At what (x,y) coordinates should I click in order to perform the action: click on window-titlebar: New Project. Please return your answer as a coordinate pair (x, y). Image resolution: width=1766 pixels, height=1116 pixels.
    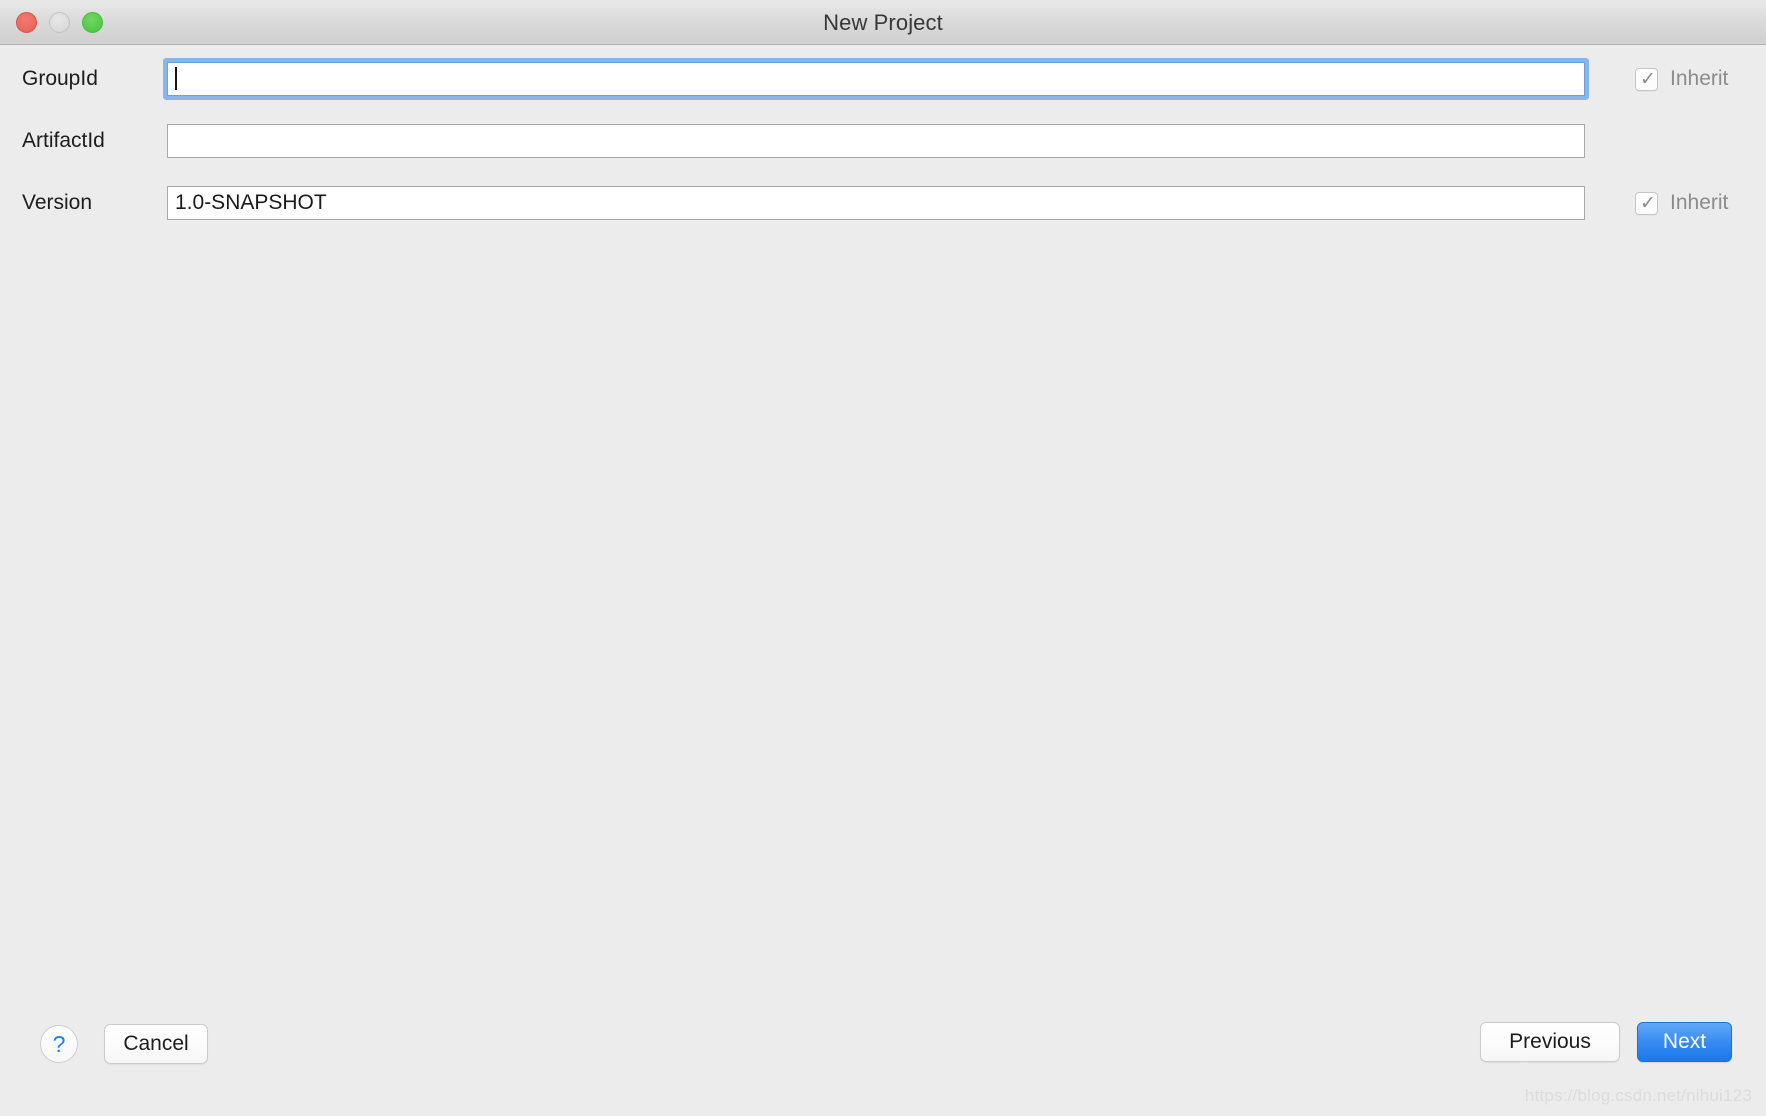
    Looking at the image, I should click on (883, 22).